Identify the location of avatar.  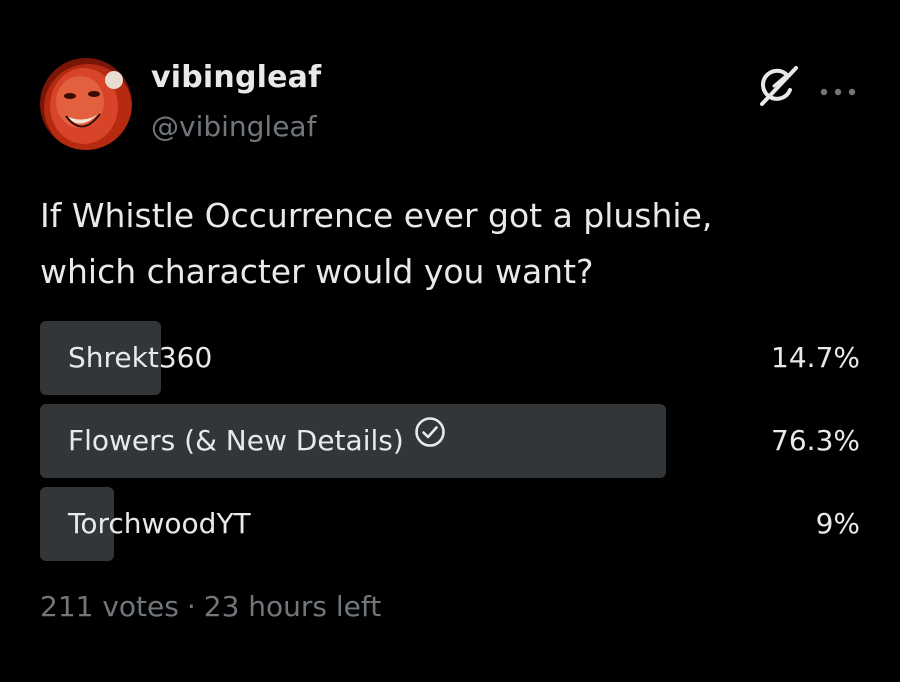
(86, 104).